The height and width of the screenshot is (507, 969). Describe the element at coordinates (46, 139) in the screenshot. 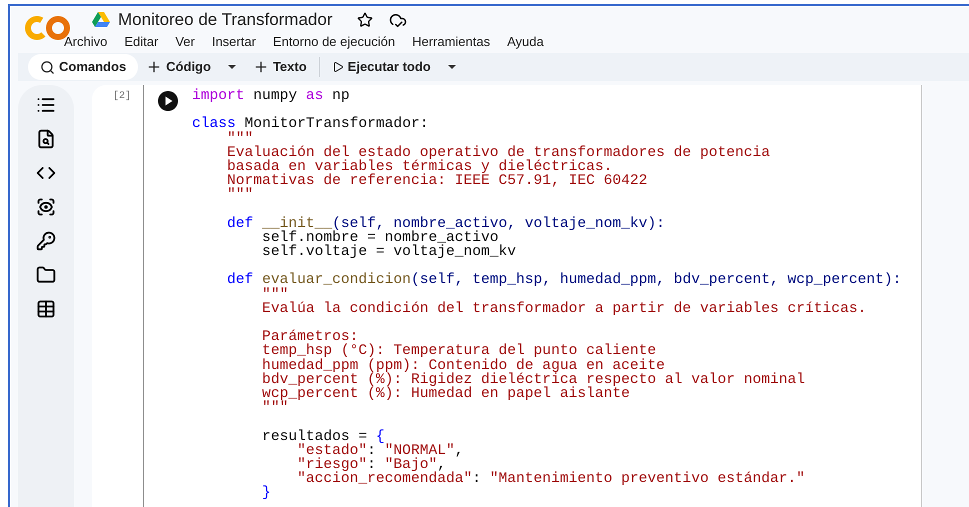

I see `file-search-icon` at that location.